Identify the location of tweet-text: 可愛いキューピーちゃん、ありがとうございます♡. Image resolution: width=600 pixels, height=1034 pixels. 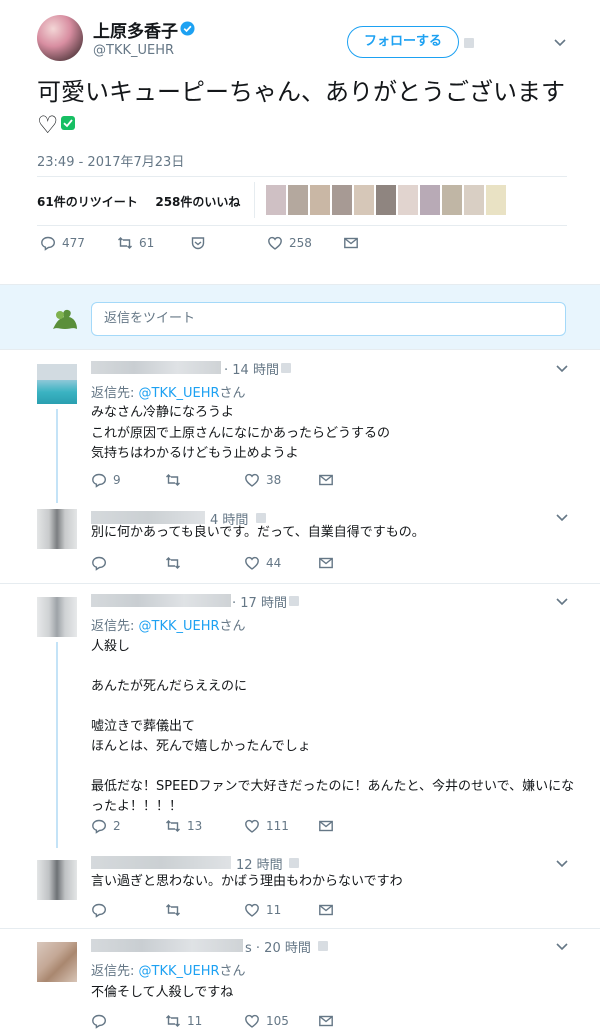
(307, 109).